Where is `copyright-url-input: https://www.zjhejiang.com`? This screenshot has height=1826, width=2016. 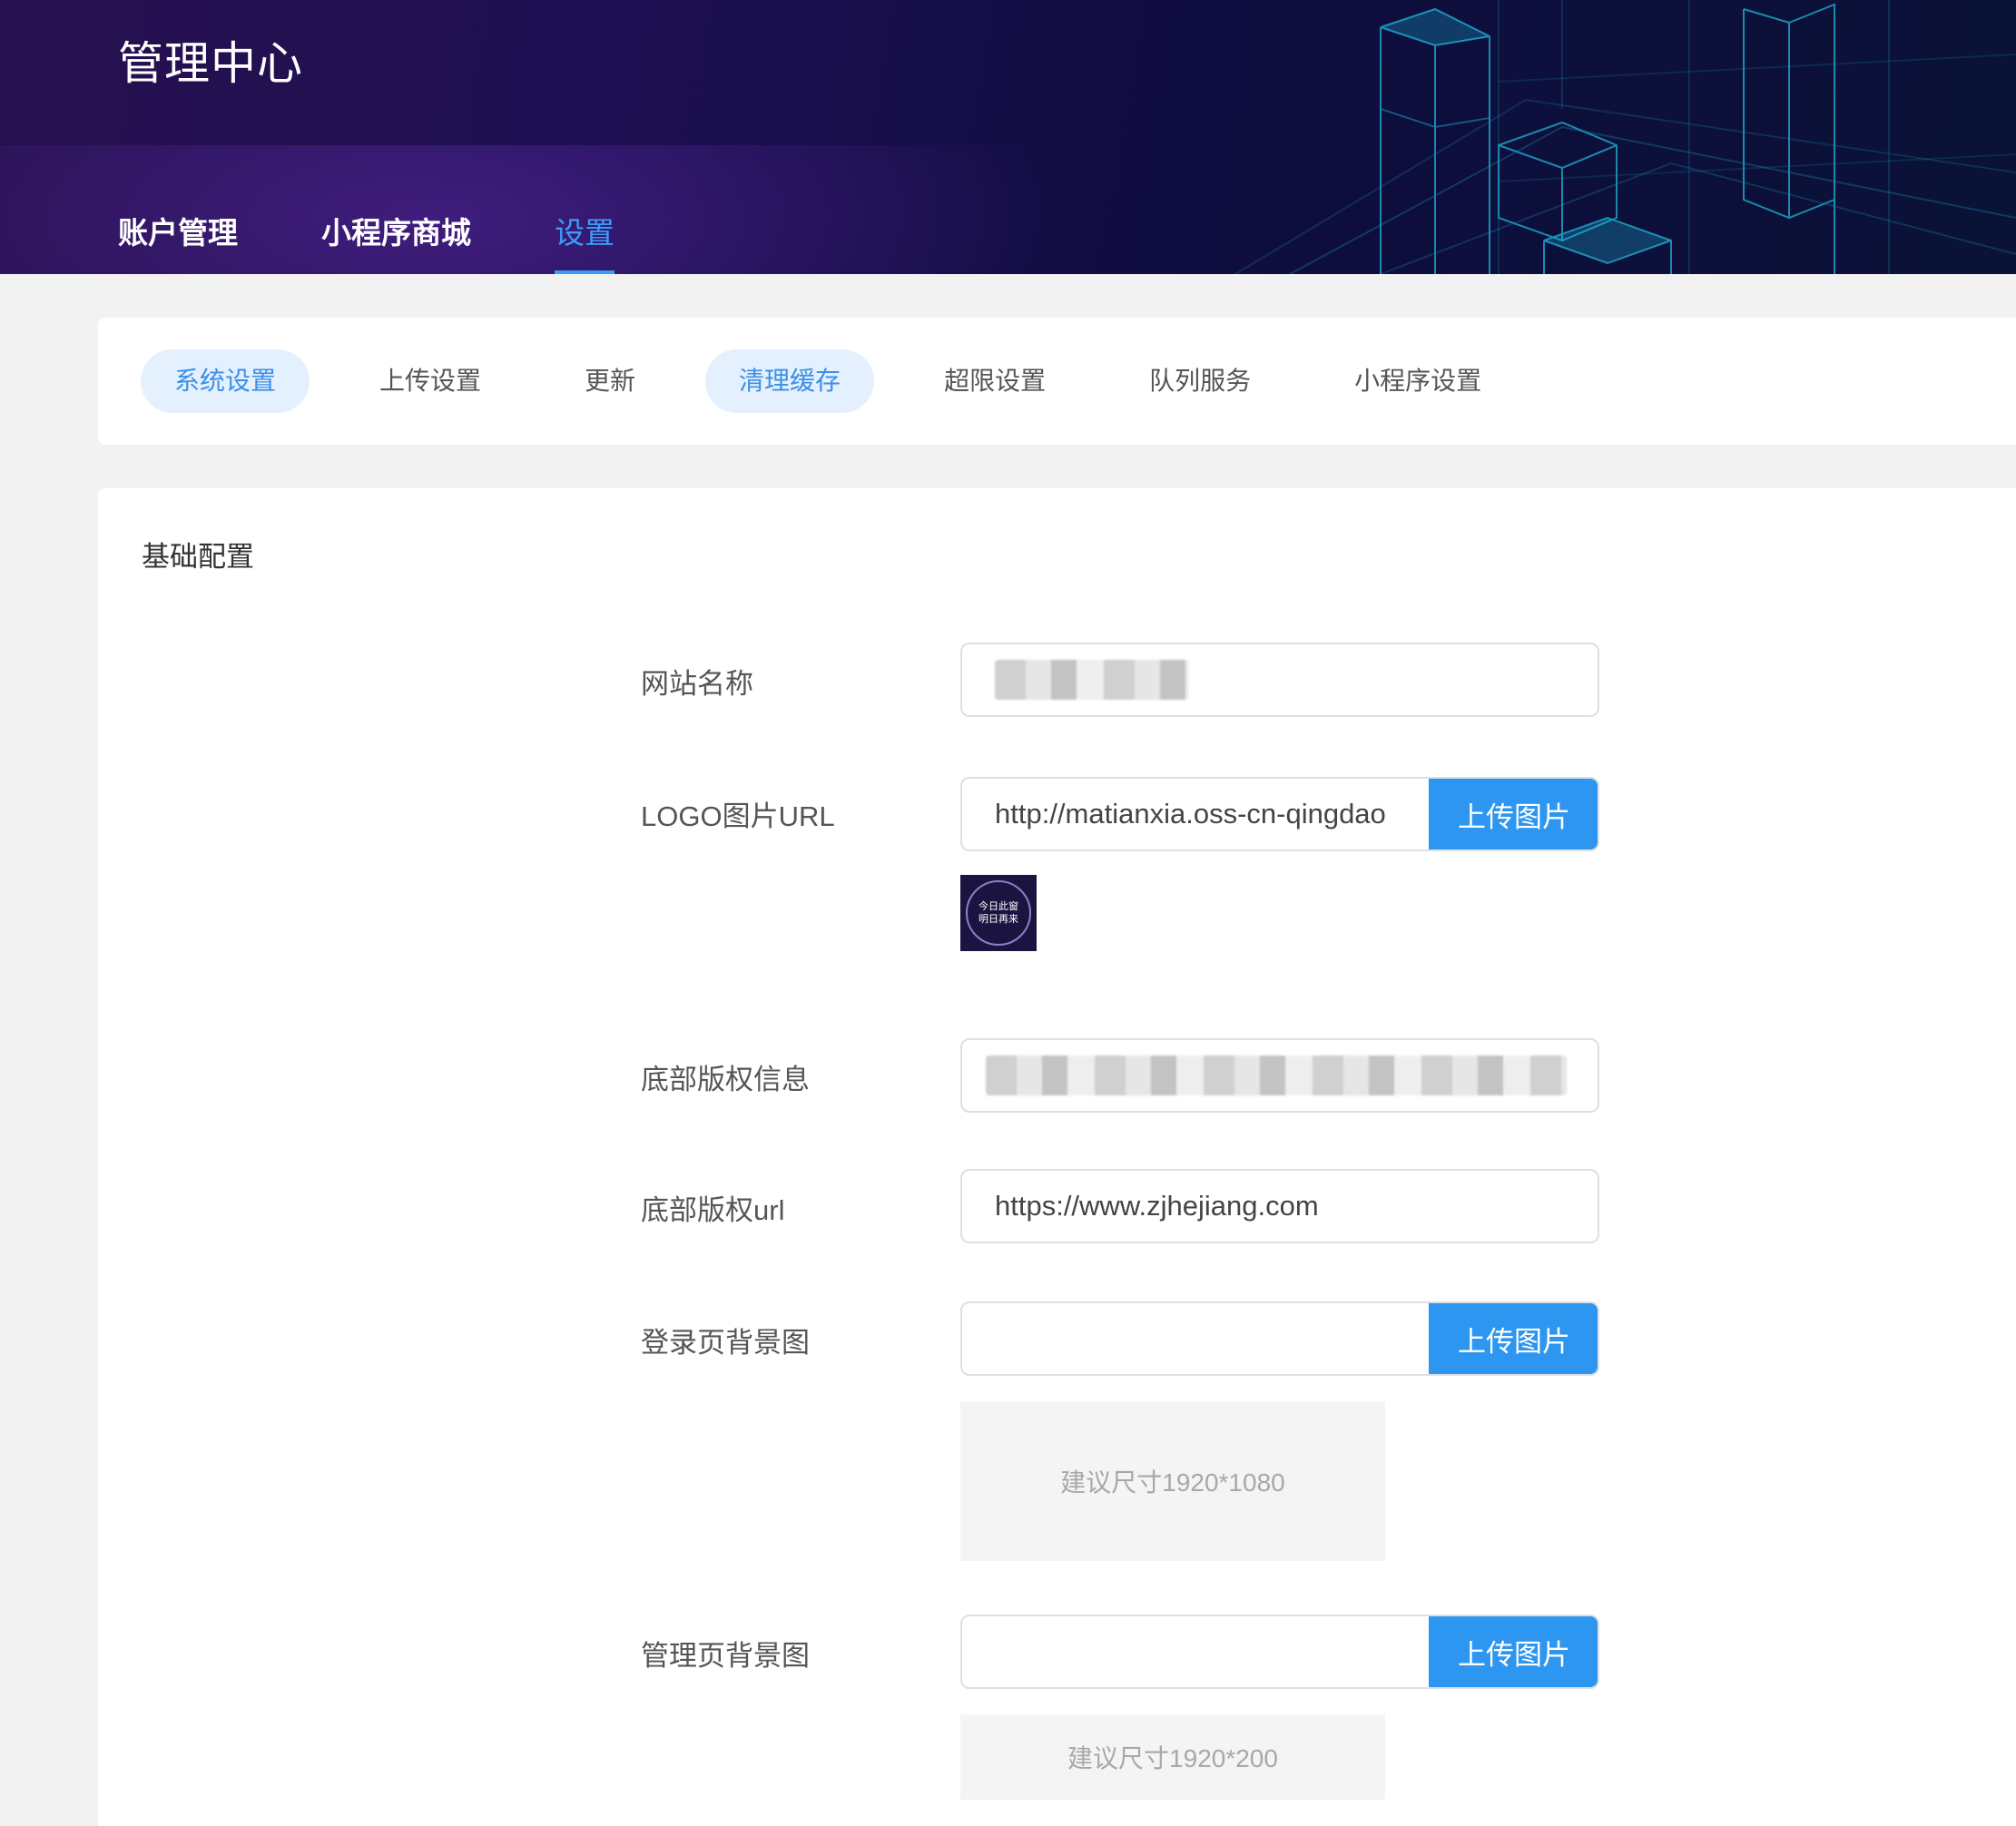
copyright-url-input: https://www.zjhejiang.com is located at coordinates (1279, 1206).